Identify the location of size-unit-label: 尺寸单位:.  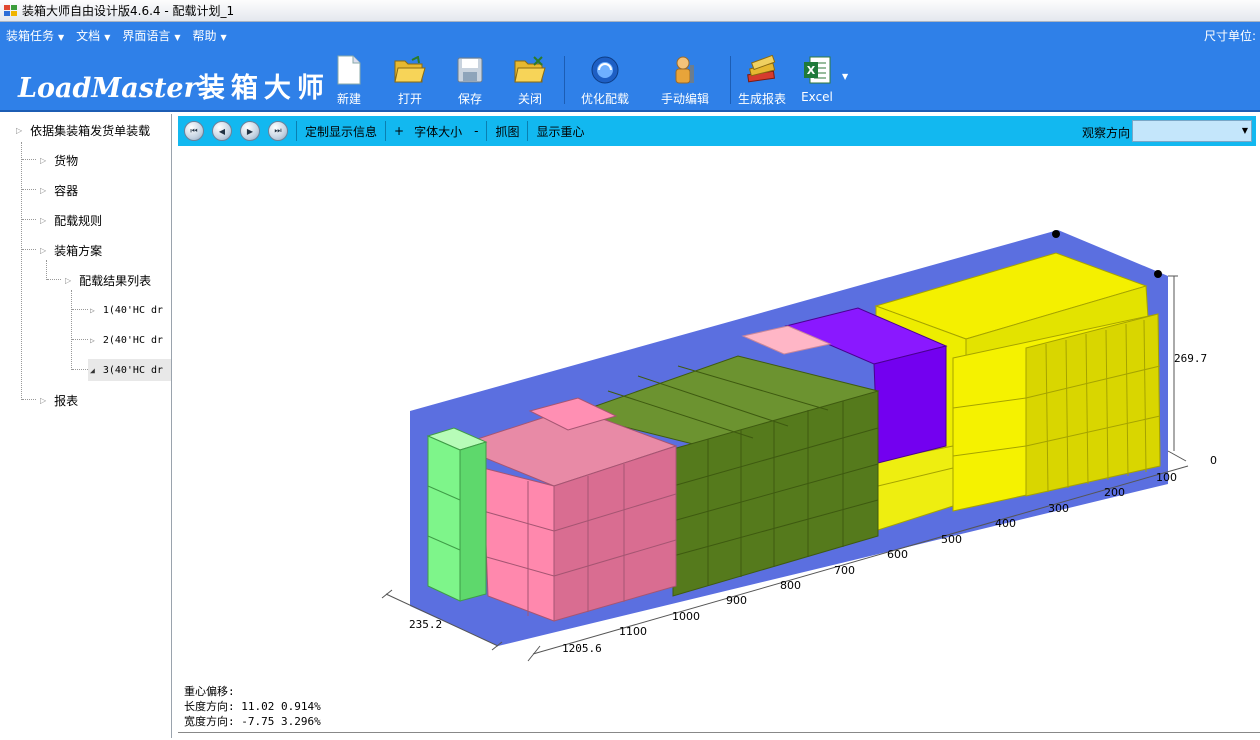
(1230, 35).